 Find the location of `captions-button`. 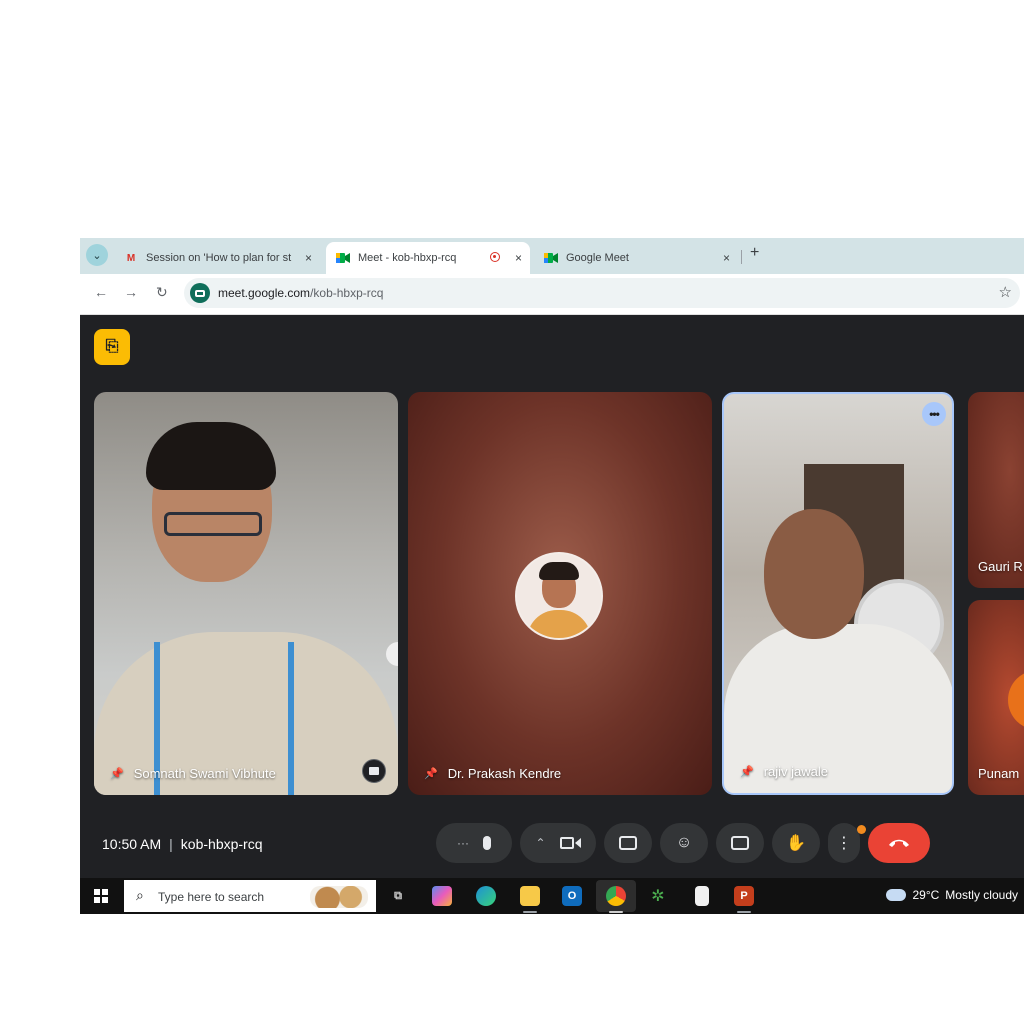

captions-button is located at coordinates (740, 843).